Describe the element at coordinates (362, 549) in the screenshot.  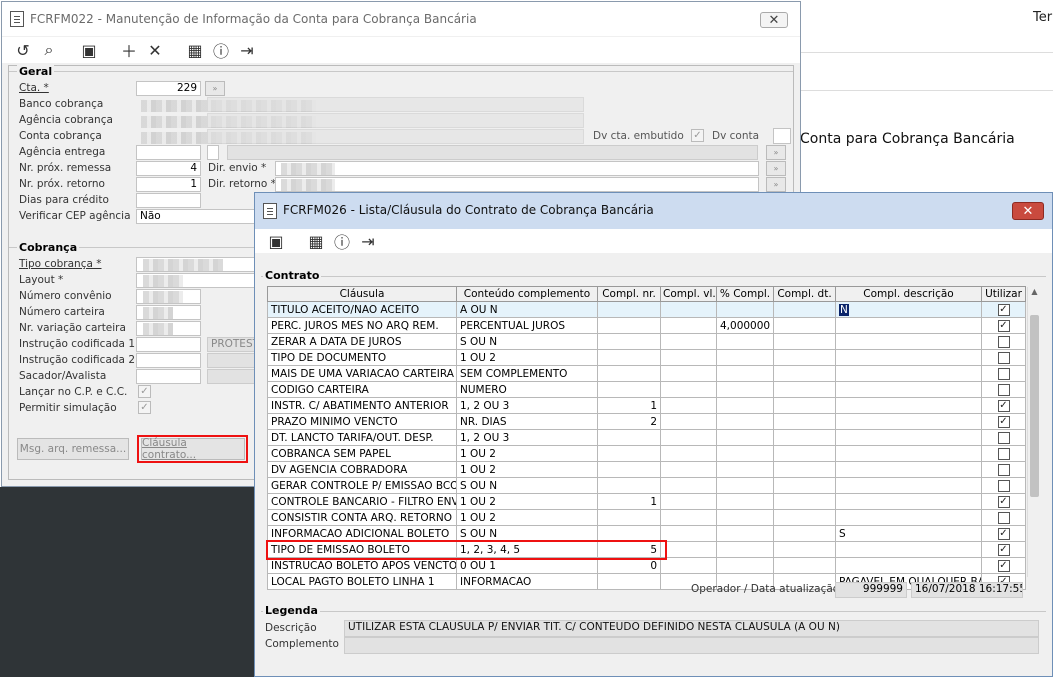
I see `clausula-cell: TIPO DE EMISSAO BOLETO` at that location.